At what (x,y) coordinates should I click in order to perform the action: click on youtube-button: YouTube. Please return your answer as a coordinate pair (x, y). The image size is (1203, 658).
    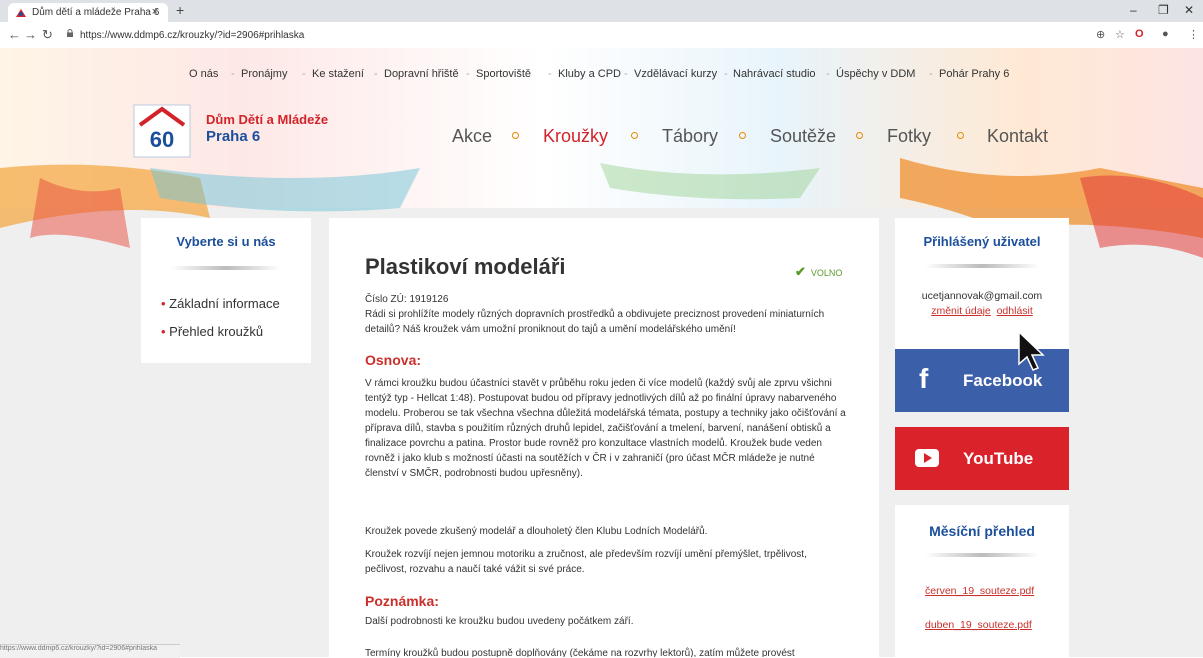
    Looking at the image, I should click on (982, 458).